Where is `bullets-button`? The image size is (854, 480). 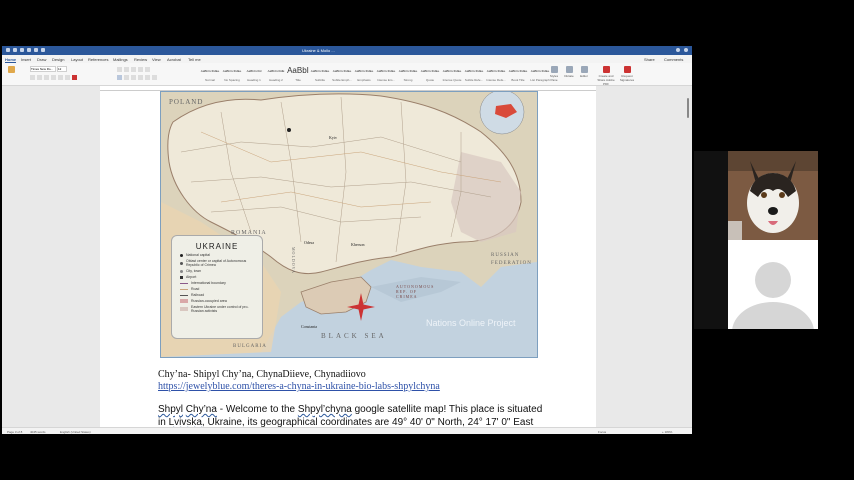
bullets-button is located at coordinates (119, 69).